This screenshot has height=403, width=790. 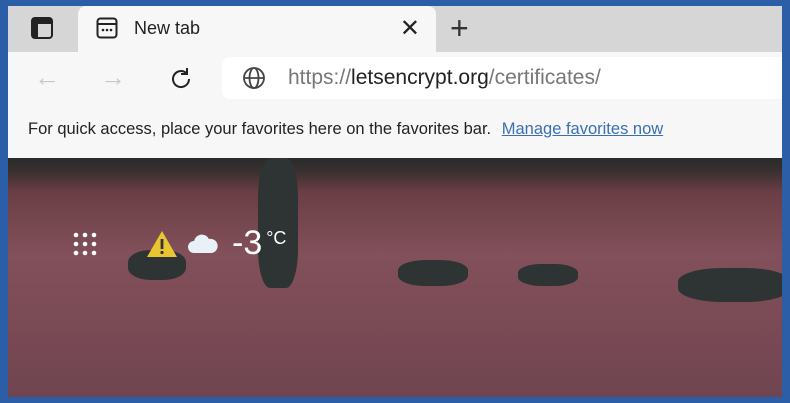 What do you see at coordinates (85, 244) in the screenshot?
I see `apps-grid-icon` at bounding box center [85, 244].